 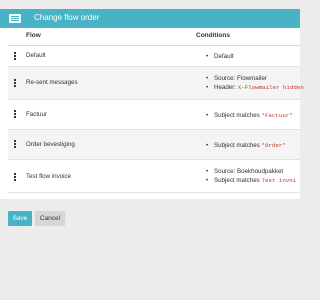 What do you see at coordinates (277, 115) in the screenshot?
I see `condition-code: *Factuur*` at bounding box center [277, 115].